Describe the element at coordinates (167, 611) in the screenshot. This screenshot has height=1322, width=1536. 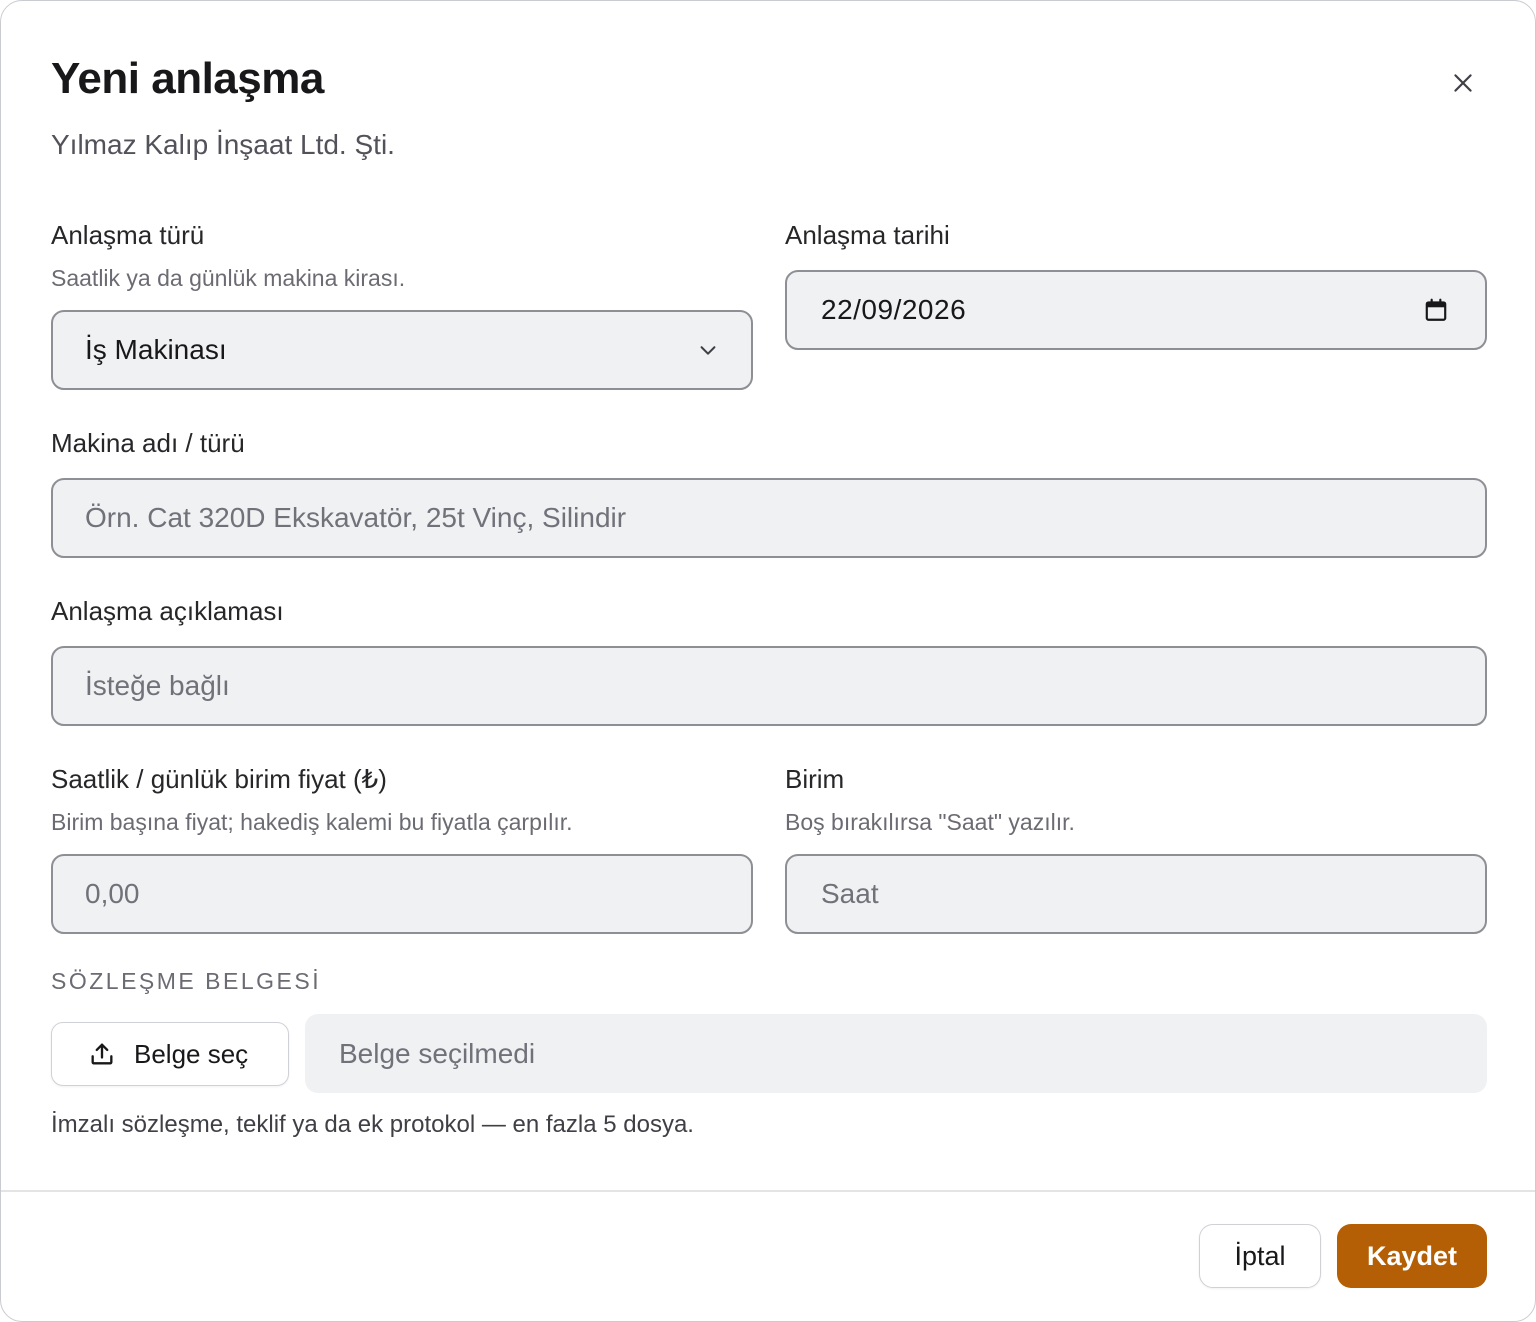
I see `description-label: Anlaşma açıklaması` at that location.